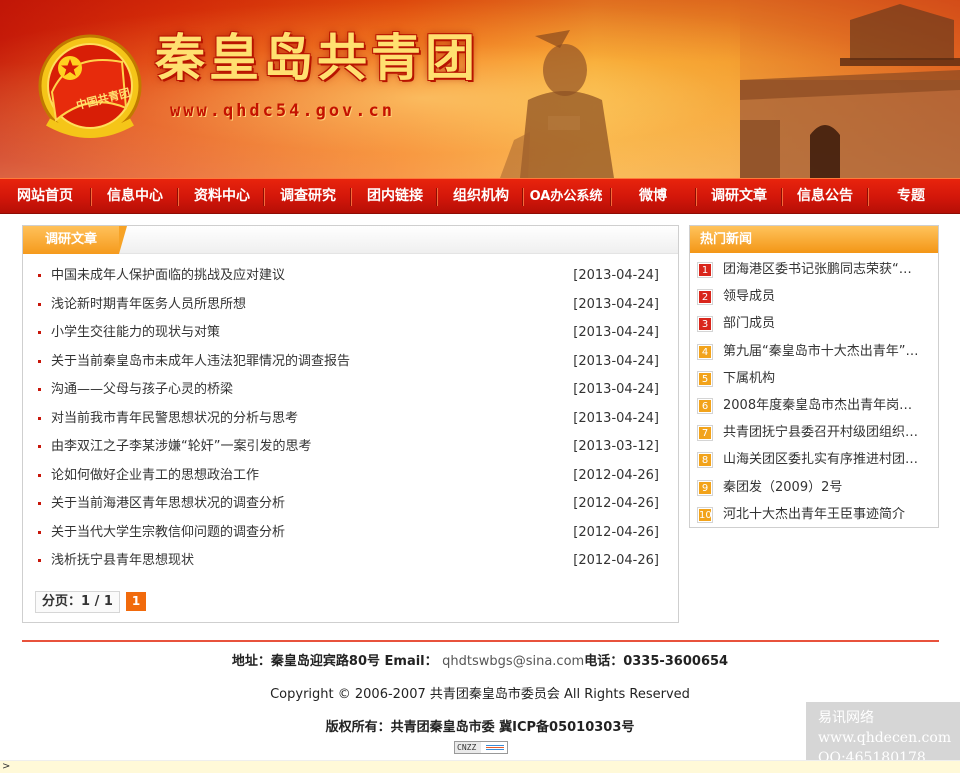 The height and width of the screenshot is (773, 960). Describe the element at coordinates (823, 269) in the screenshot. I see `hot-news-link: 团海港区委书记张鹏同志荣获“全国优秀共青团干部”称号` at that location.